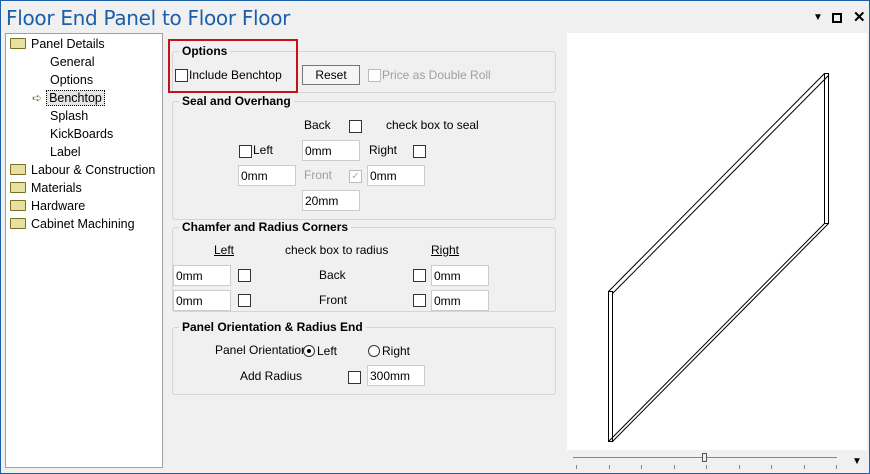 This screenshot has width=870, height=474. Describe the element at coordinates (261, 350) in the screenshot. I see `orientation-label: Panel Orientation` at that location.